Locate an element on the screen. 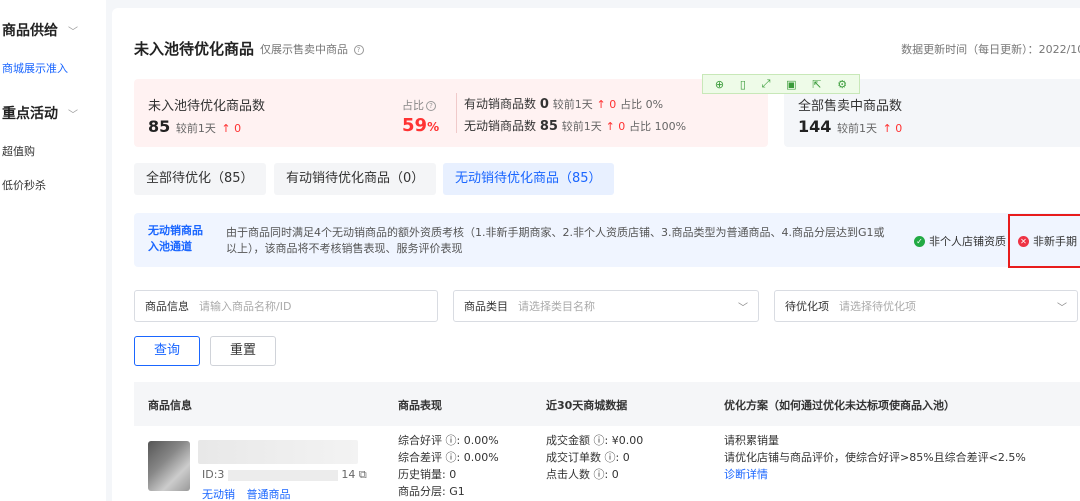  stat-ratio: 占比 100% is located at coordinates (658, 126).